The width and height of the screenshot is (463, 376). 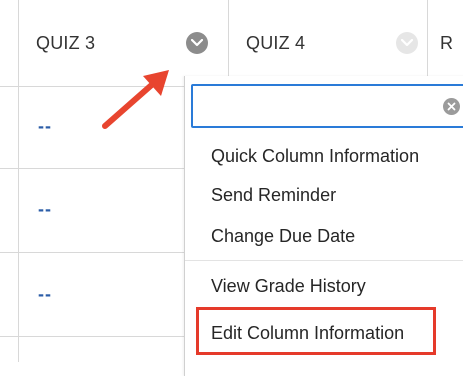 What do you see at coordinates (288, 286) in the screenshot?
I see `menu-item-view-grade-history: View Grade History` at bounding box center [288, 286].